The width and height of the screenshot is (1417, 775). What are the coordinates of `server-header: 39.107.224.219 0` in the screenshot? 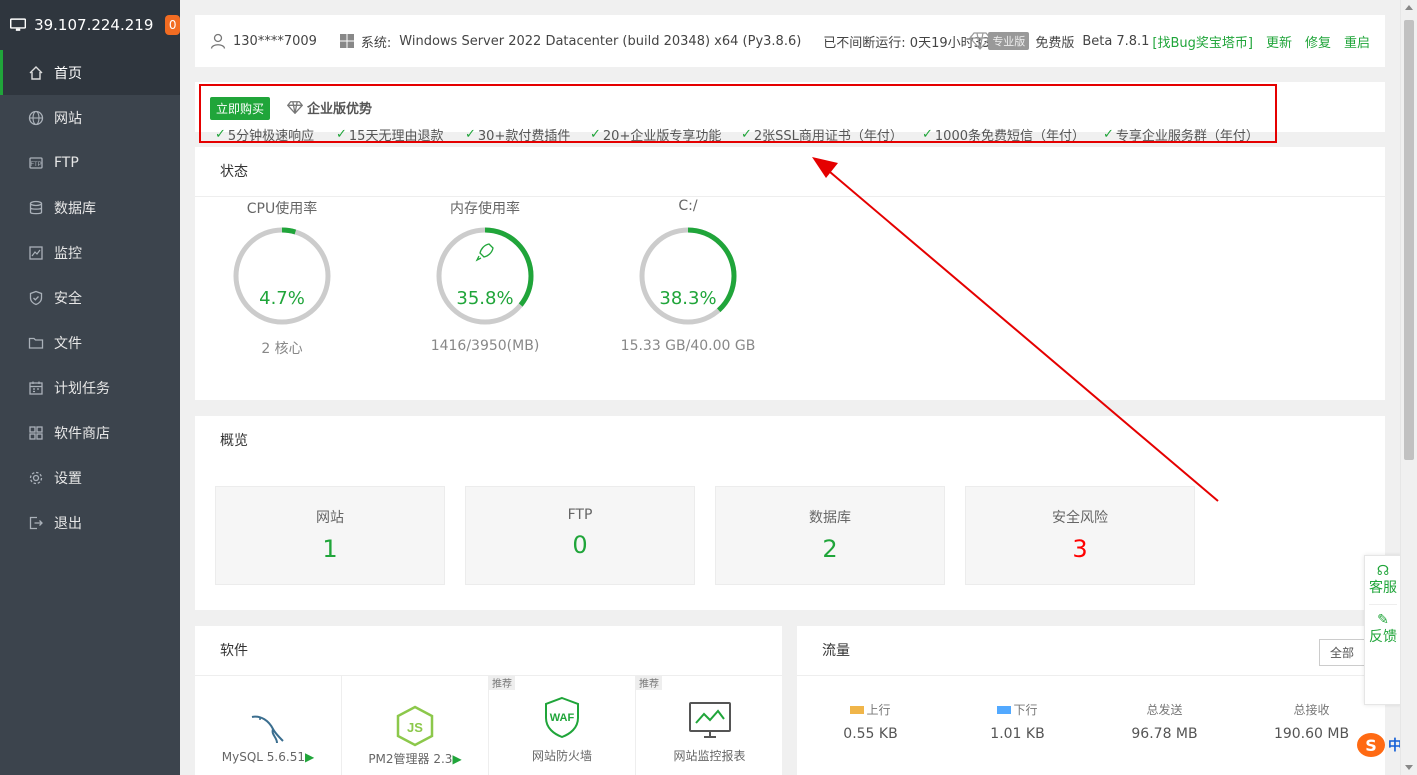 It's located at (90, 25).